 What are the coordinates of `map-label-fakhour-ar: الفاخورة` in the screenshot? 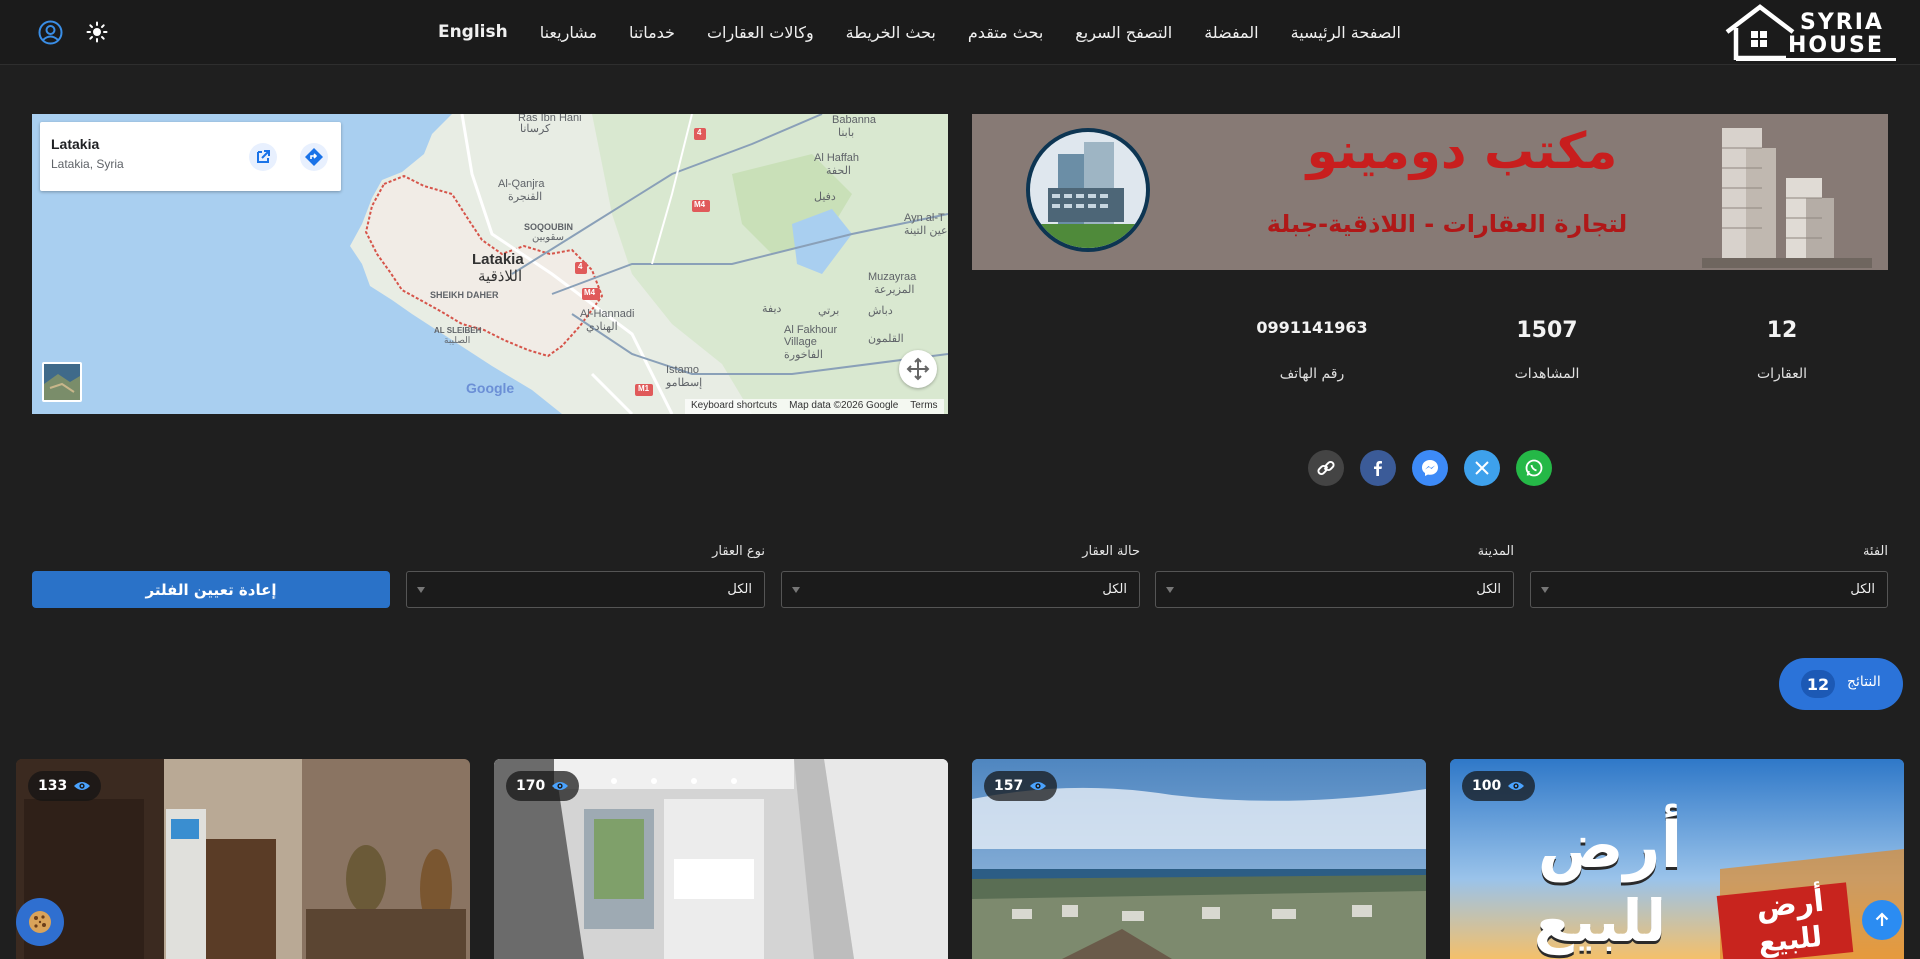 It's located at (803, 355).